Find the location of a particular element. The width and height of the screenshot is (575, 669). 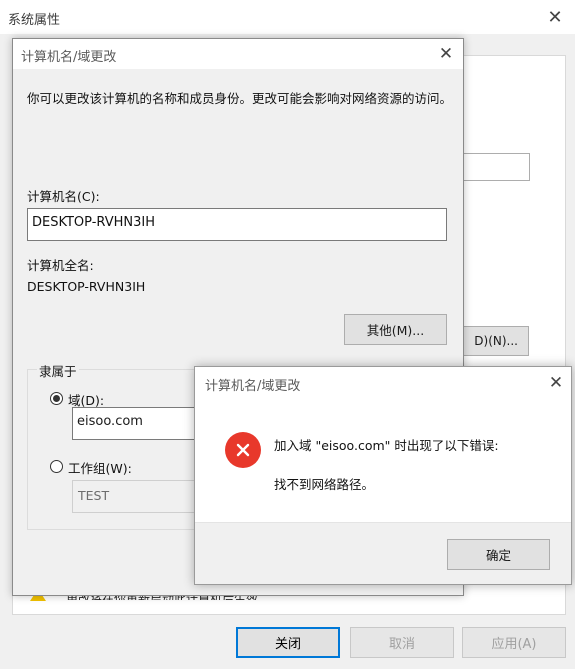

member-of-label: 隶属于 is located at coordinates (58, 370).